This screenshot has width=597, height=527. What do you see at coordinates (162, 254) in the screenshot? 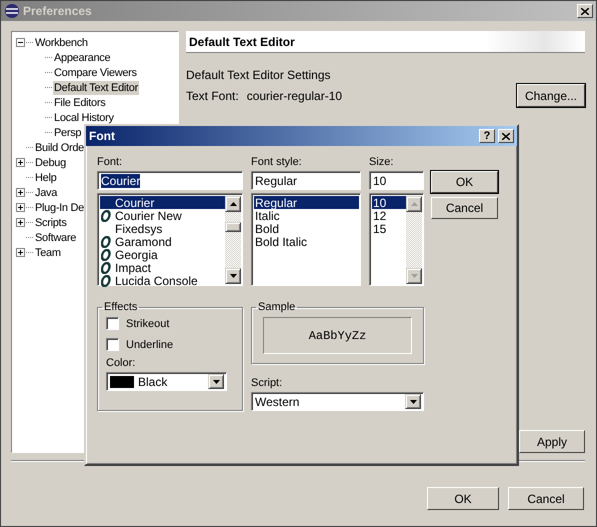
I see `list-item: Georgia` at bounding box center [162, 254].